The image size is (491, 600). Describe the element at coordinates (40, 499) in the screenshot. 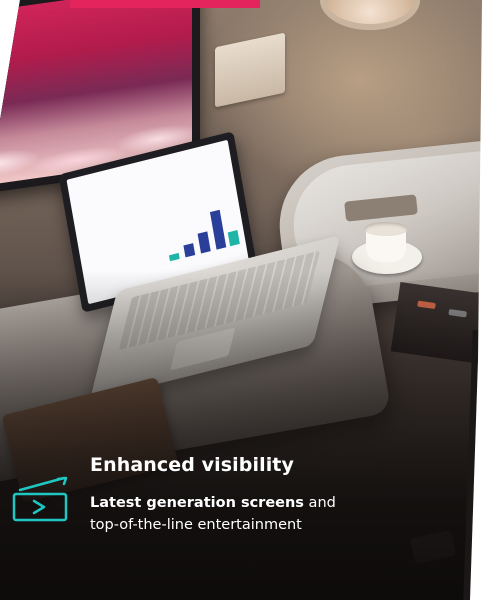

I see `screen-play-icon` at that location.